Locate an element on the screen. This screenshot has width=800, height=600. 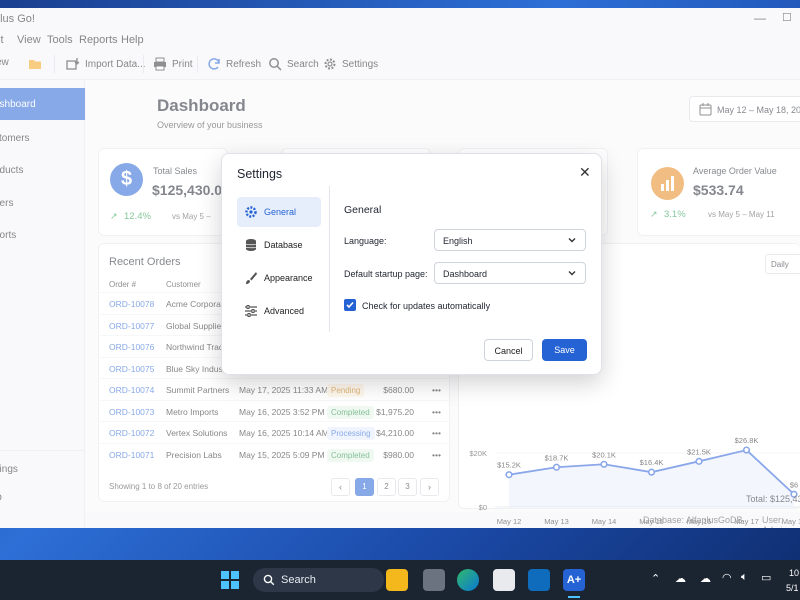
search-icon is located at coordinates (269, 580).